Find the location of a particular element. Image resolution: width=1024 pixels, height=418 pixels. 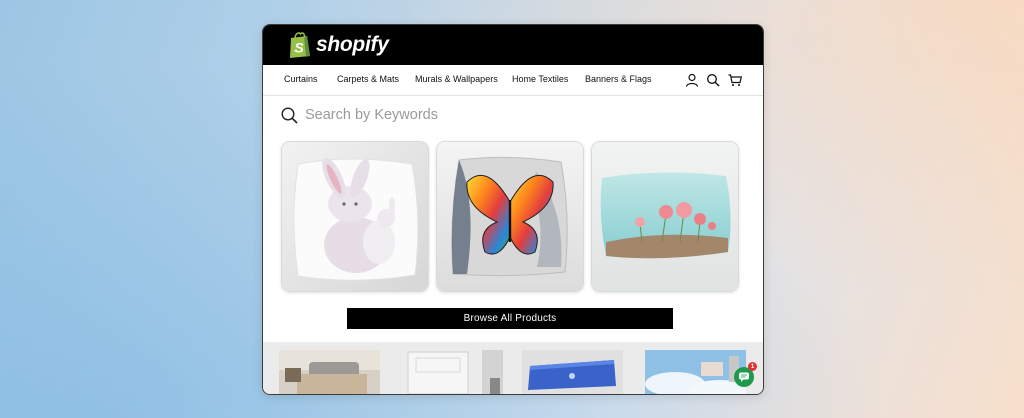

search-bar: Search by Keywords is located at coordinates (359, 115).